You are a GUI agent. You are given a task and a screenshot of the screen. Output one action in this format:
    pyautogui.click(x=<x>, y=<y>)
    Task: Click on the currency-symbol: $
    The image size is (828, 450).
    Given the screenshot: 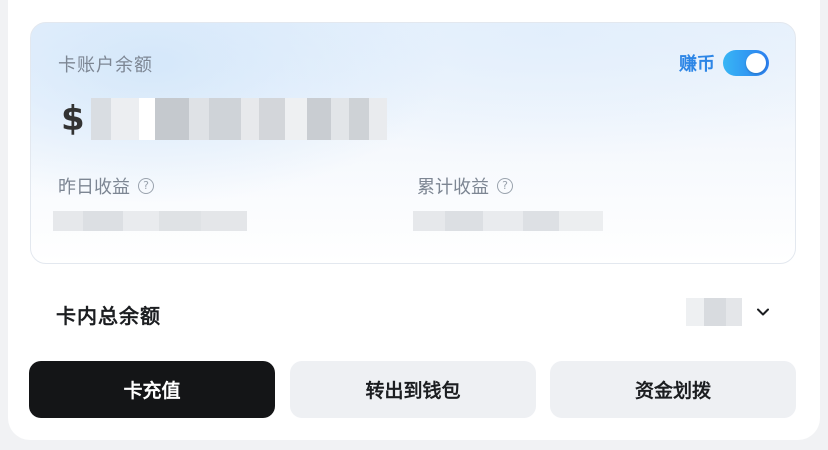 What is the action you would take?
    pyautogui.click(x=73, y=119)
    